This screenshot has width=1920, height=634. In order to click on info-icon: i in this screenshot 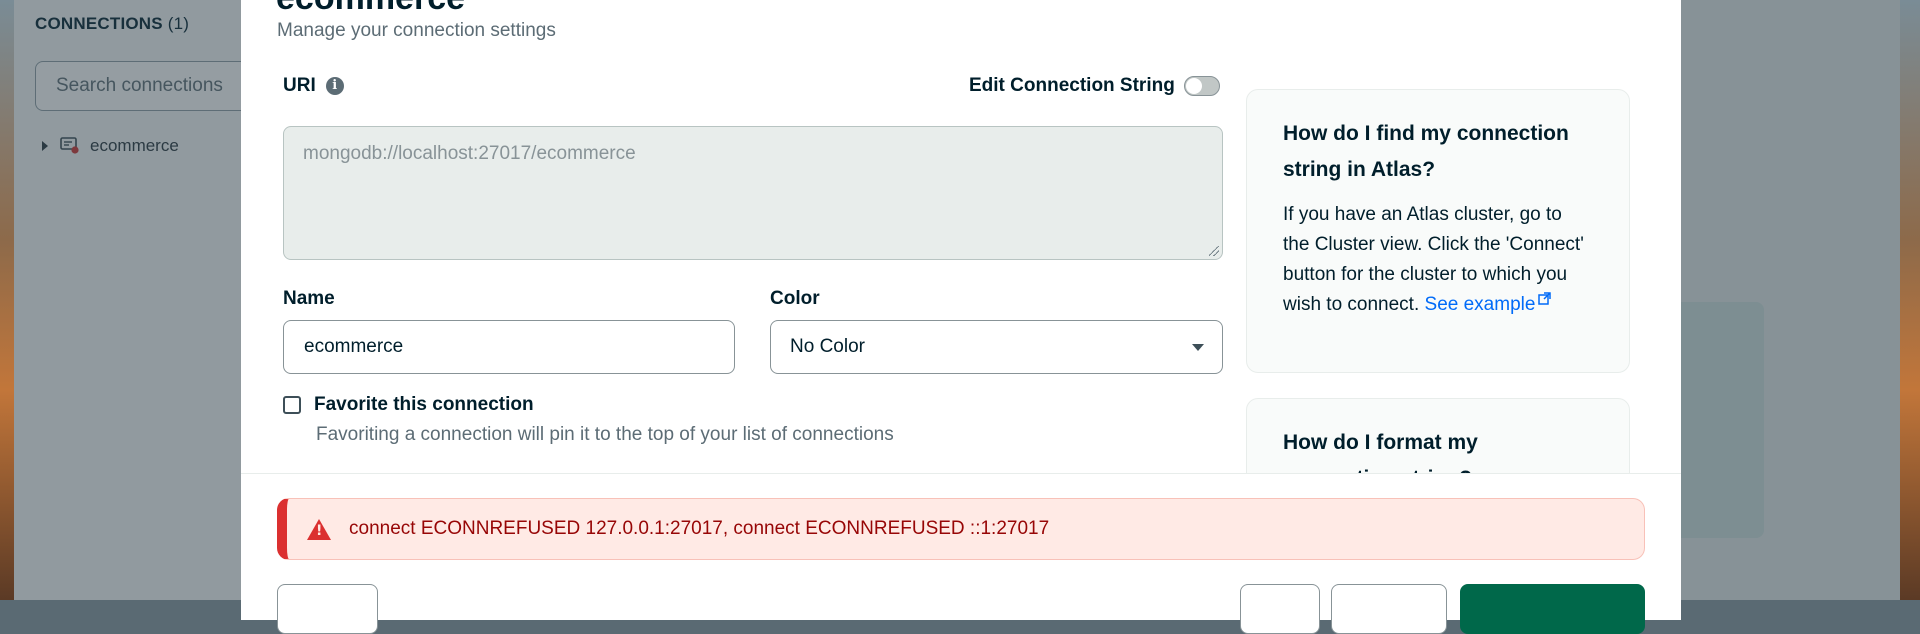, I will do `click(334, 86)`.